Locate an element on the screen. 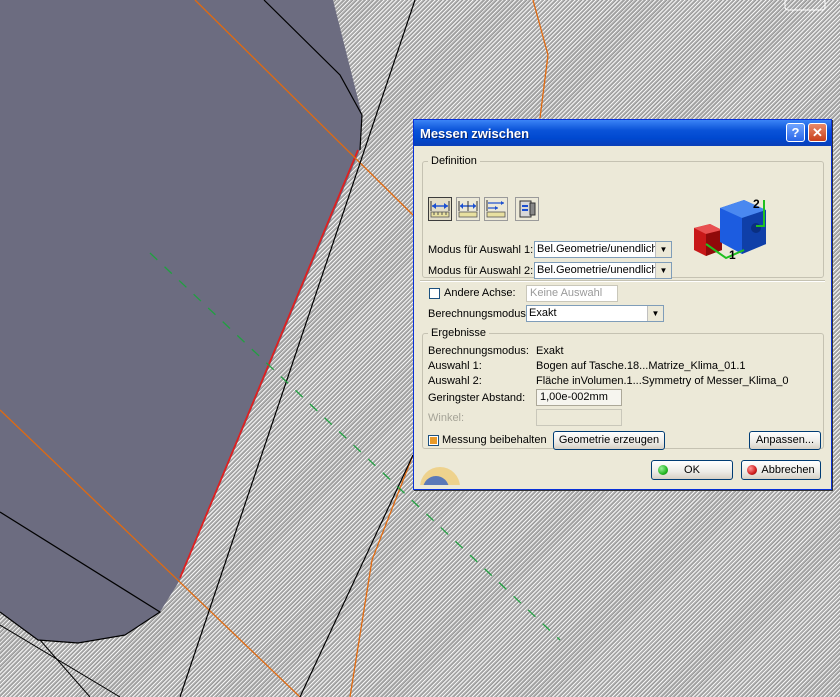 Image resolution: width=840 pixels, height=697 pixels. mode2-select: Bel.Geometrie/unendlich ▼ is located at coordinates (603, 270).